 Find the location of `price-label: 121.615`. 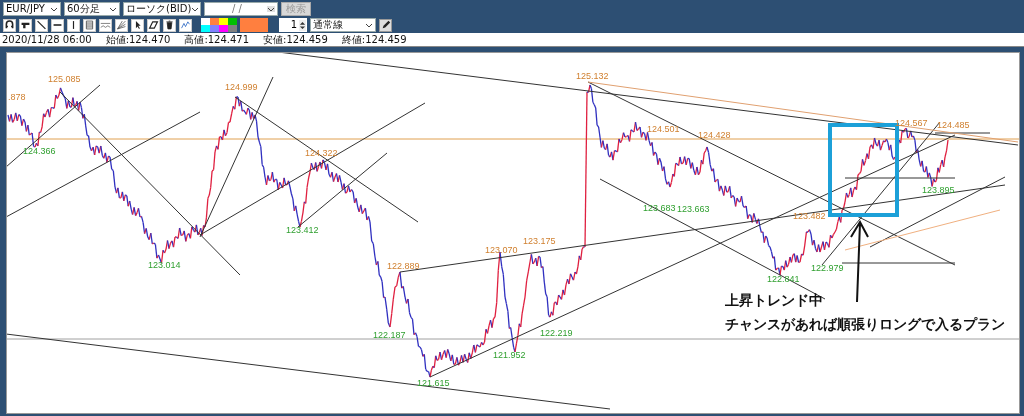

price-label: 121.615 is located at coordinates (433, 383).